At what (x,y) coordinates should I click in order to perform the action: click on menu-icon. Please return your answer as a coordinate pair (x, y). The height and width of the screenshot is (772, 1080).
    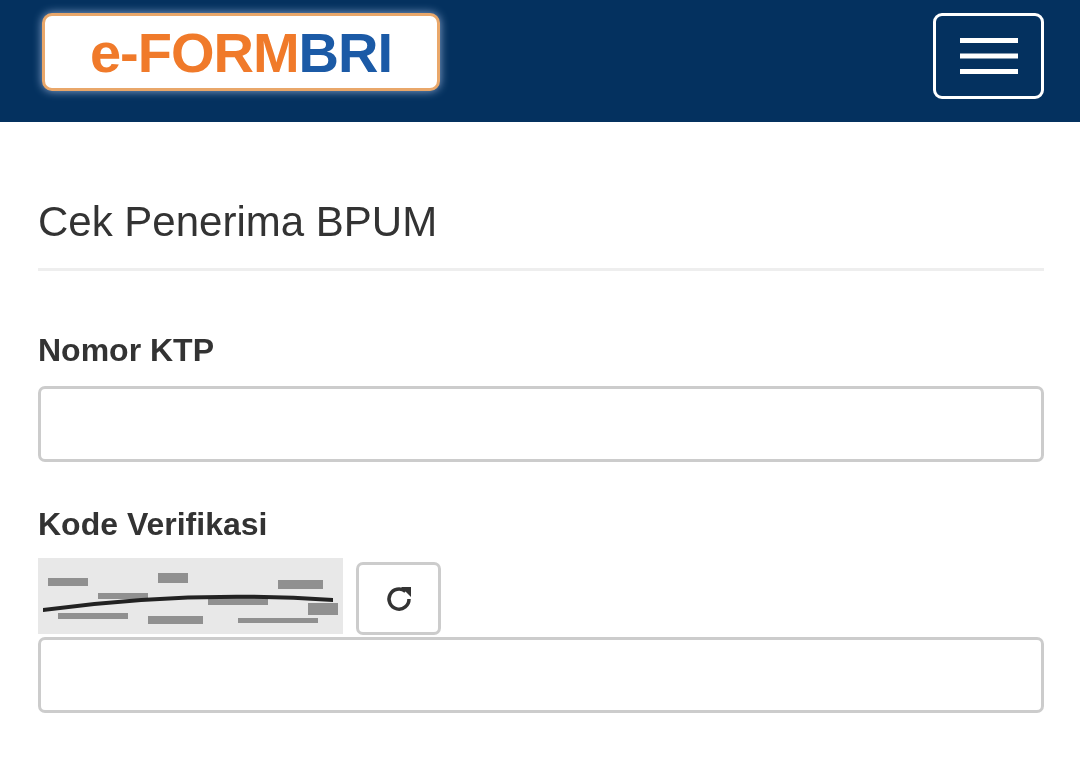
    Looking at the image, I should click on (988, 56).